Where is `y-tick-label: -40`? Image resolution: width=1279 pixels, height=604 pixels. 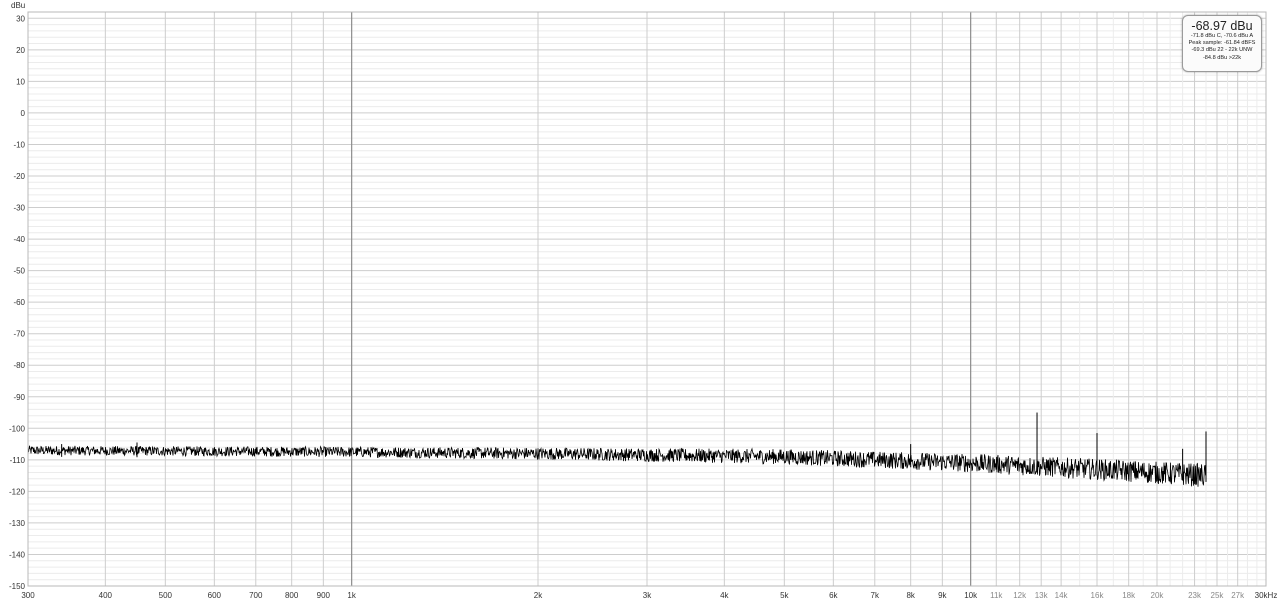
y-tick-label: -40 is located at coordinates (19, 239).